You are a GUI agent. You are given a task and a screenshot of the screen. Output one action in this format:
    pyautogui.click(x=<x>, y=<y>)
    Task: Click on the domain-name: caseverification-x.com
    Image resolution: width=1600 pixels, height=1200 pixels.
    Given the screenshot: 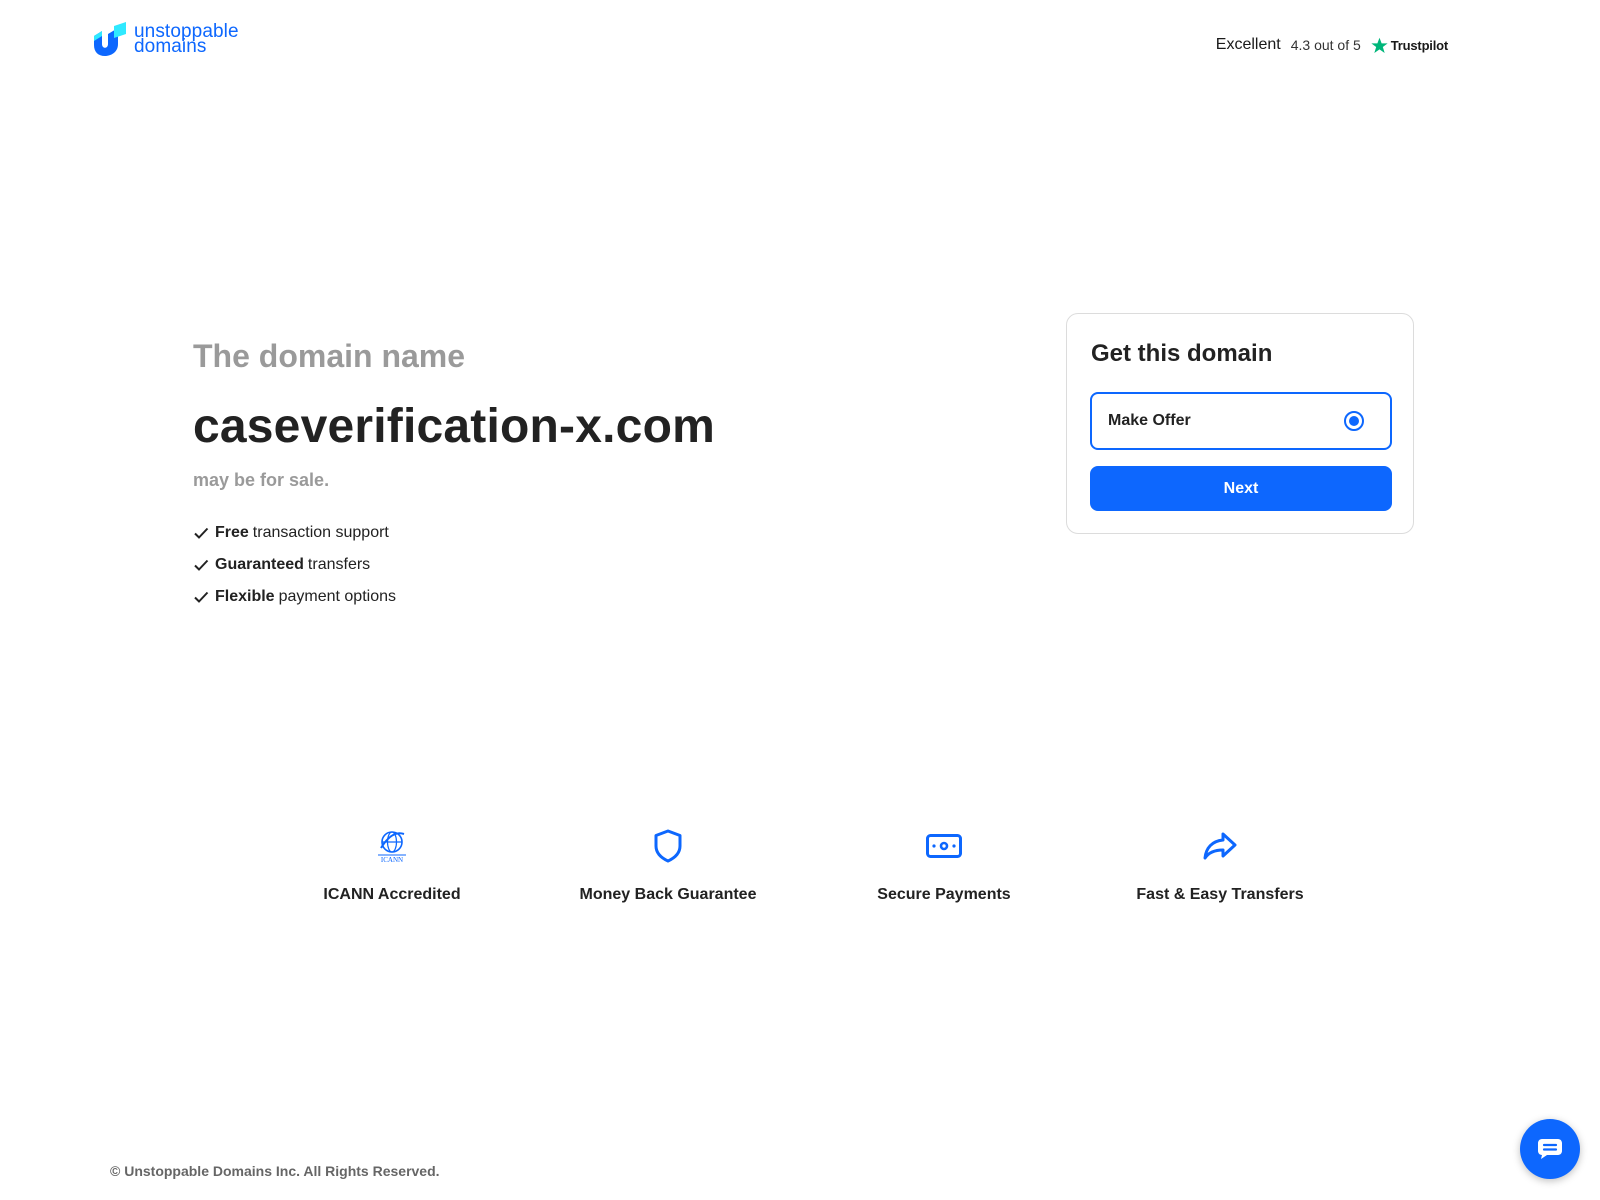 What is the action you would take?
    pyautogui.click(x=454, y=426)
    